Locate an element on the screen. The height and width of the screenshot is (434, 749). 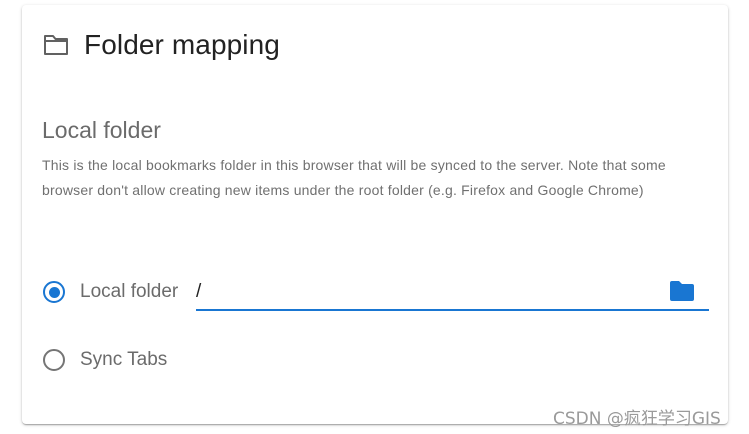
folder-outline-icon is located at coordinates (56, 45).